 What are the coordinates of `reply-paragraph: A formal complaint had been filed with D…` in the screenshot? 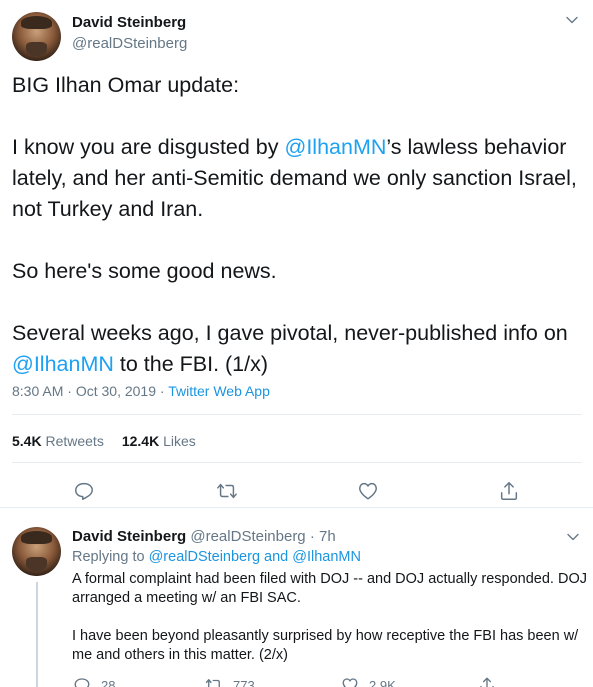 It's located at (332, 588).